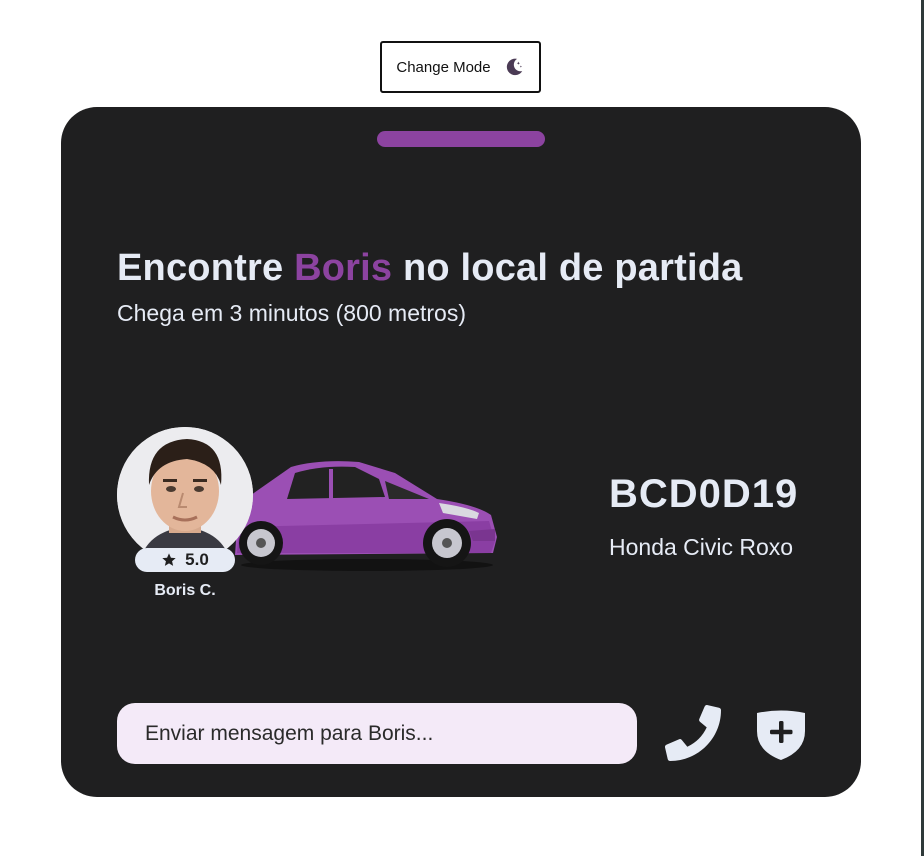  Describe the element at coordinates (366, 516) in the screenshot. I see `car-illustration` at that location.